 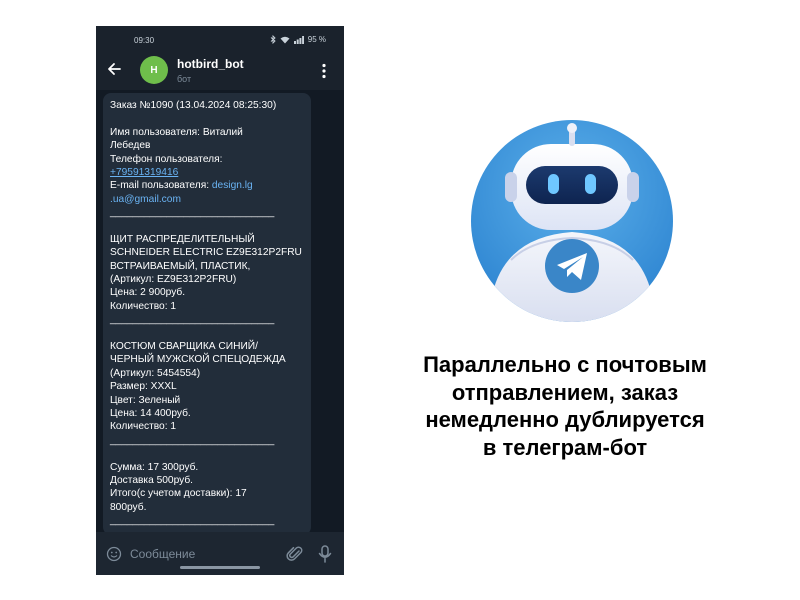 What do you see at coordinates (180, 266) in the screenshot?
I see `item1-line3: ВСТРАИВАЕМЫЙ, ПЛАСТИК,` at bounding box center [180, 266].